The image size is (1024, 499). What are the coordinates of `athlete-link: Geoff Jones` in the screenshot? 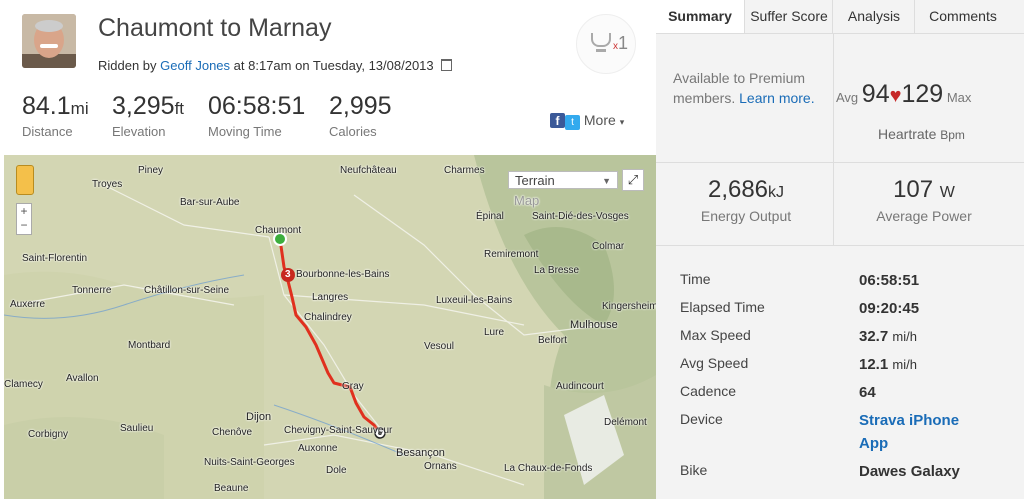 It's located at (195, 65).